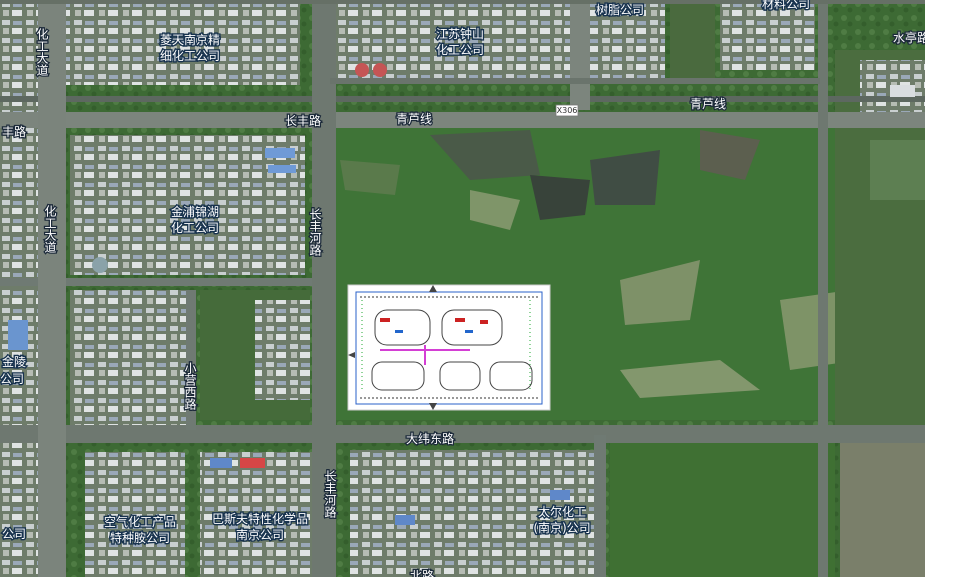  Describe the element at coordinates (942, 288) in the screenshot. I see `right-margin` at that location.